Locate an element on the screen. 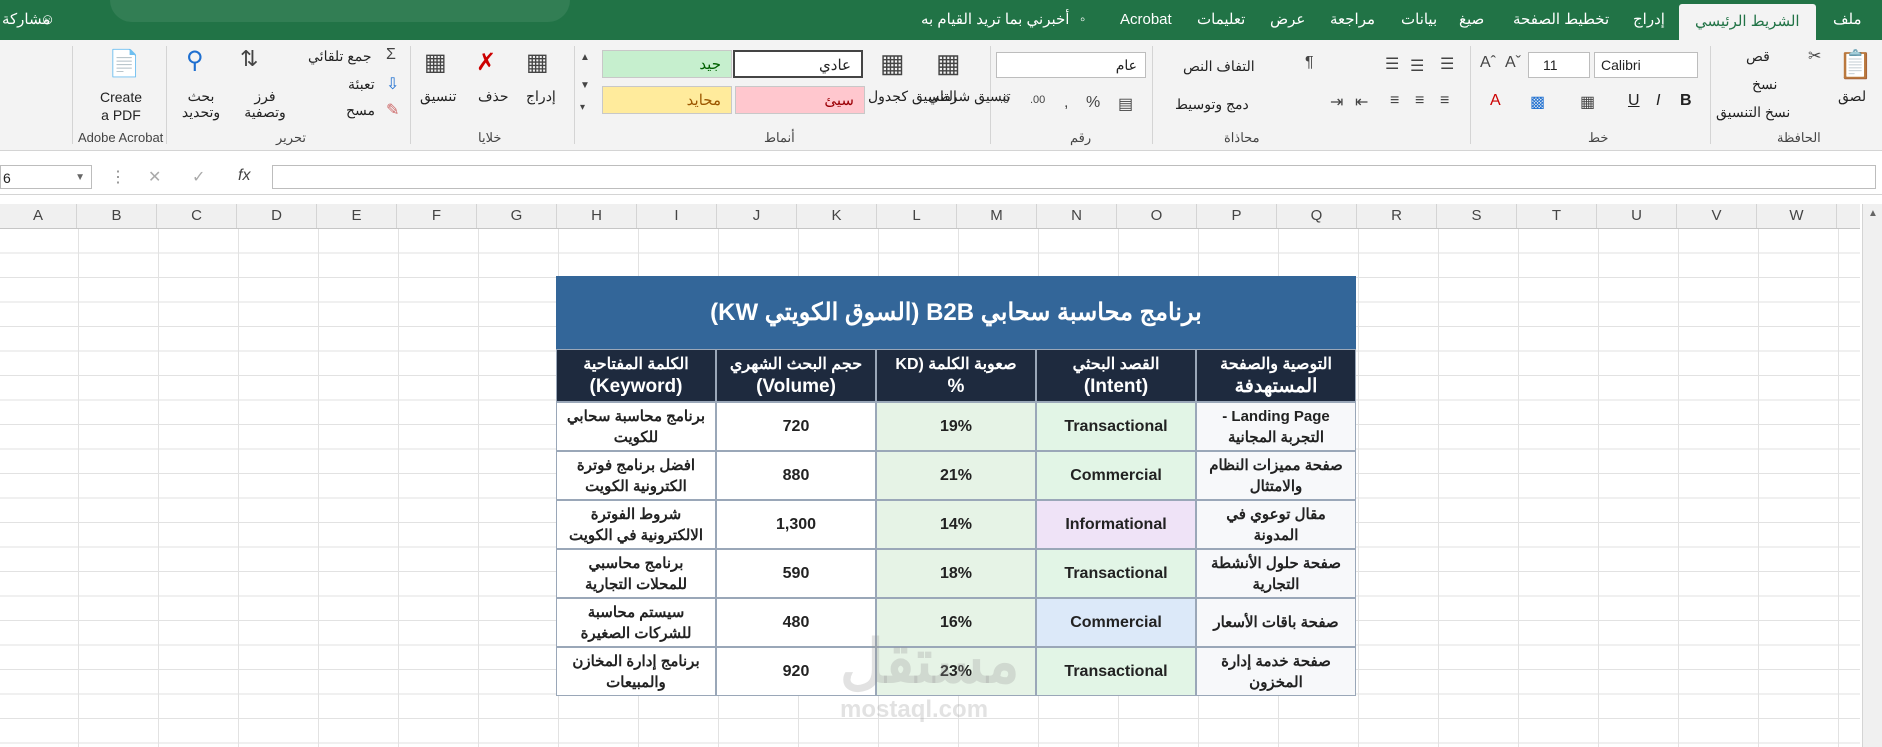 This screenshot has height=747, width=1882. cell-keyword: سيستم محاسبة للشركات الصغيرة is located at coordinates (636, 622).